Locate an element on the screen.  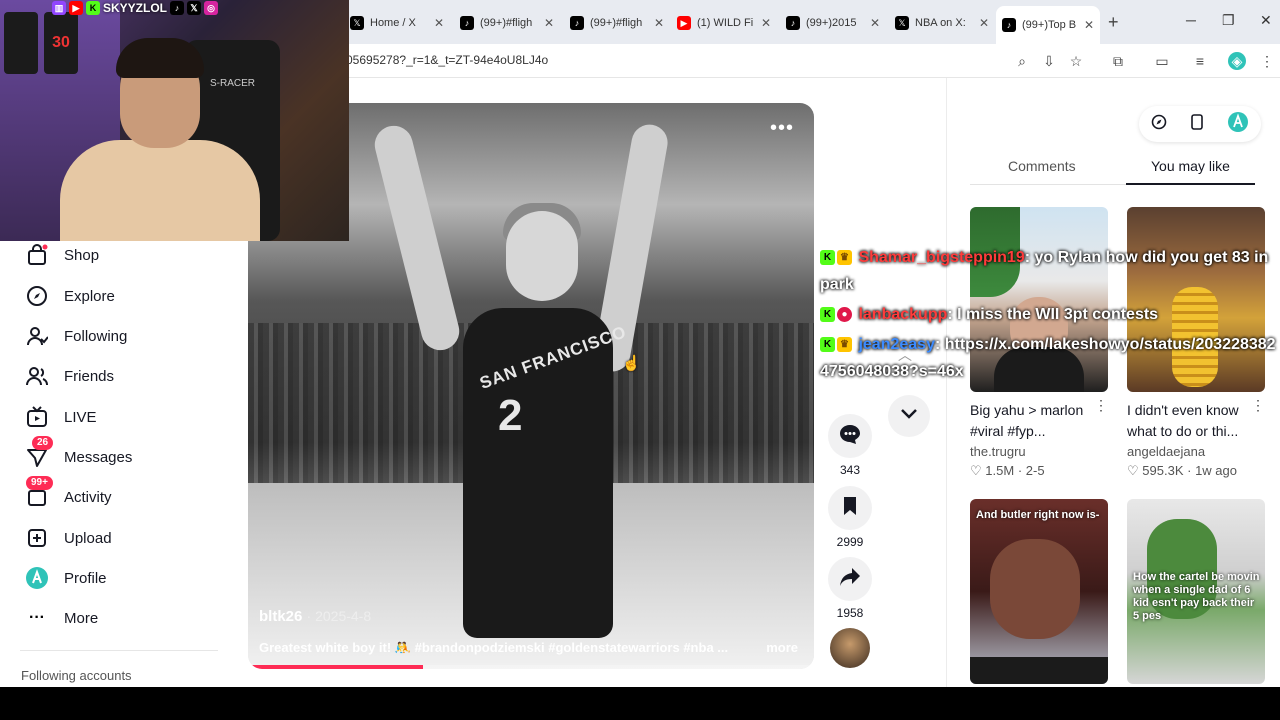
browser-tab-active: ♪ (99+)Top B ✕ is located at coordinates (1048, 25).